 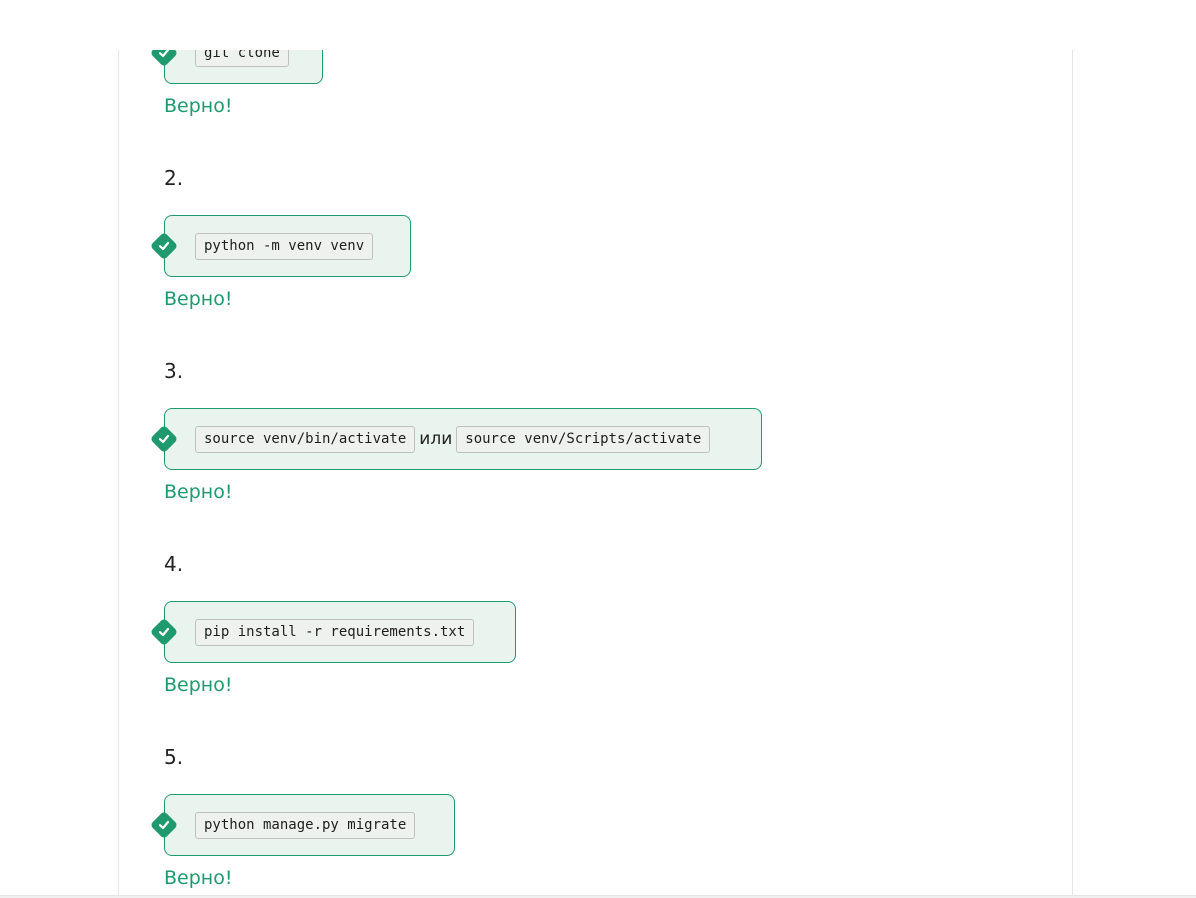 I want to click on step-number: 3., so click(x=174, y=371).